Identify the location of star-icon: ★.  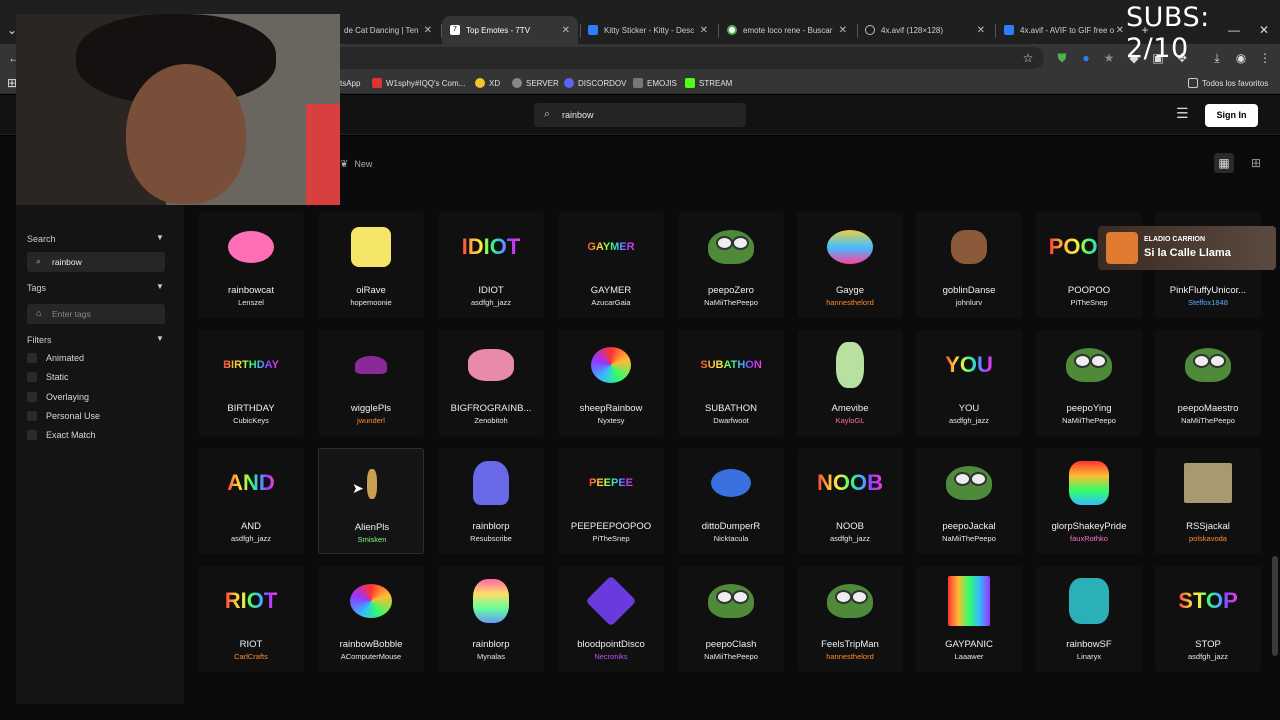
(1109, 58).